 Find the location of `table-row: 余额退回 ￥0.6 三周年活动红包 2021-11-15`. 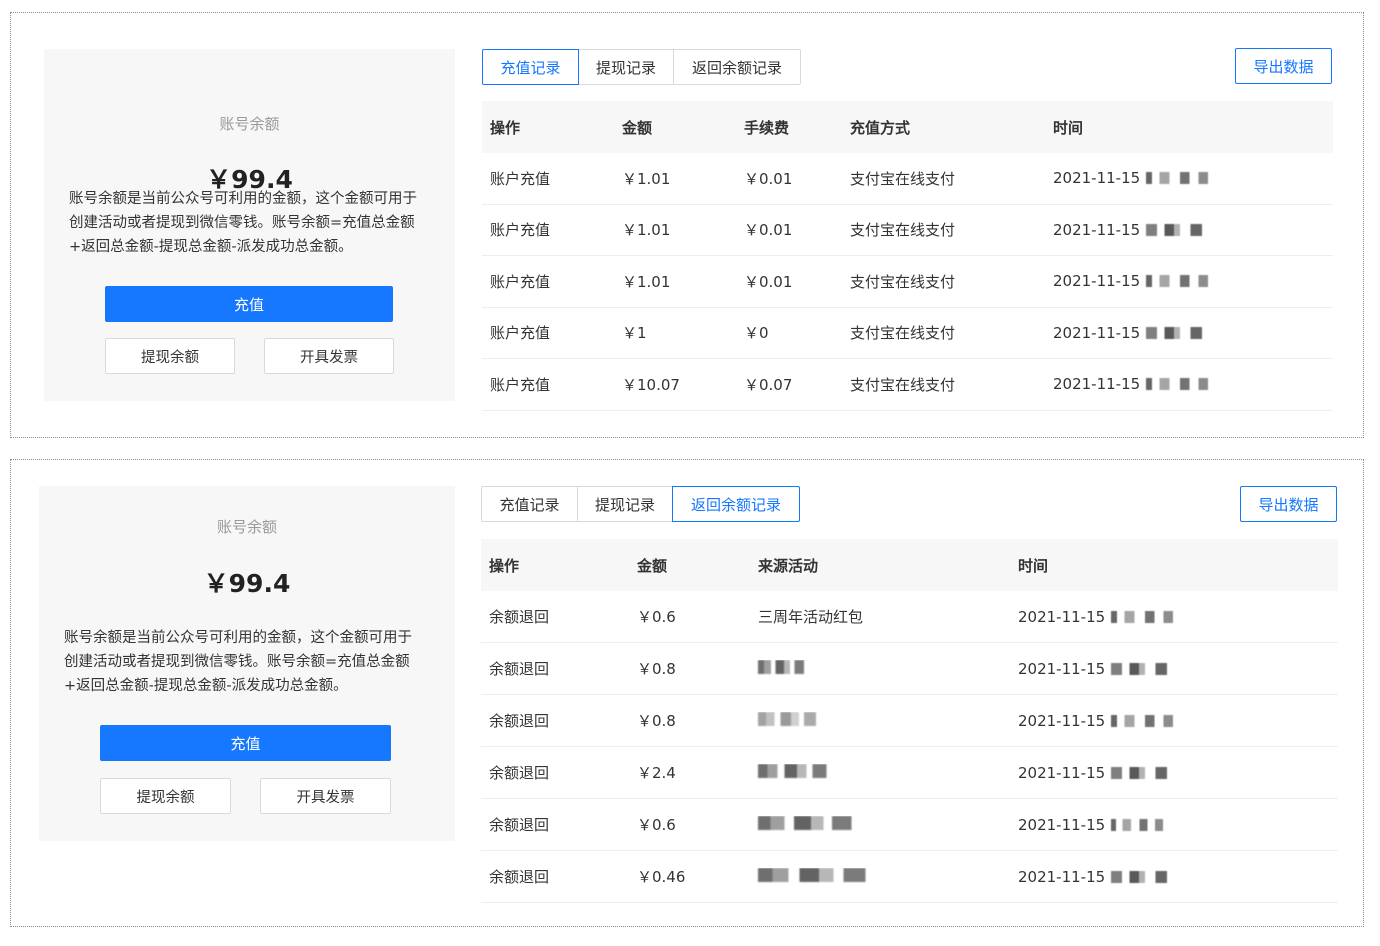

table-row: 余额退回 ￥0.6 三周年活动红包 2021-11-15 is located at coordinates (909, 617).